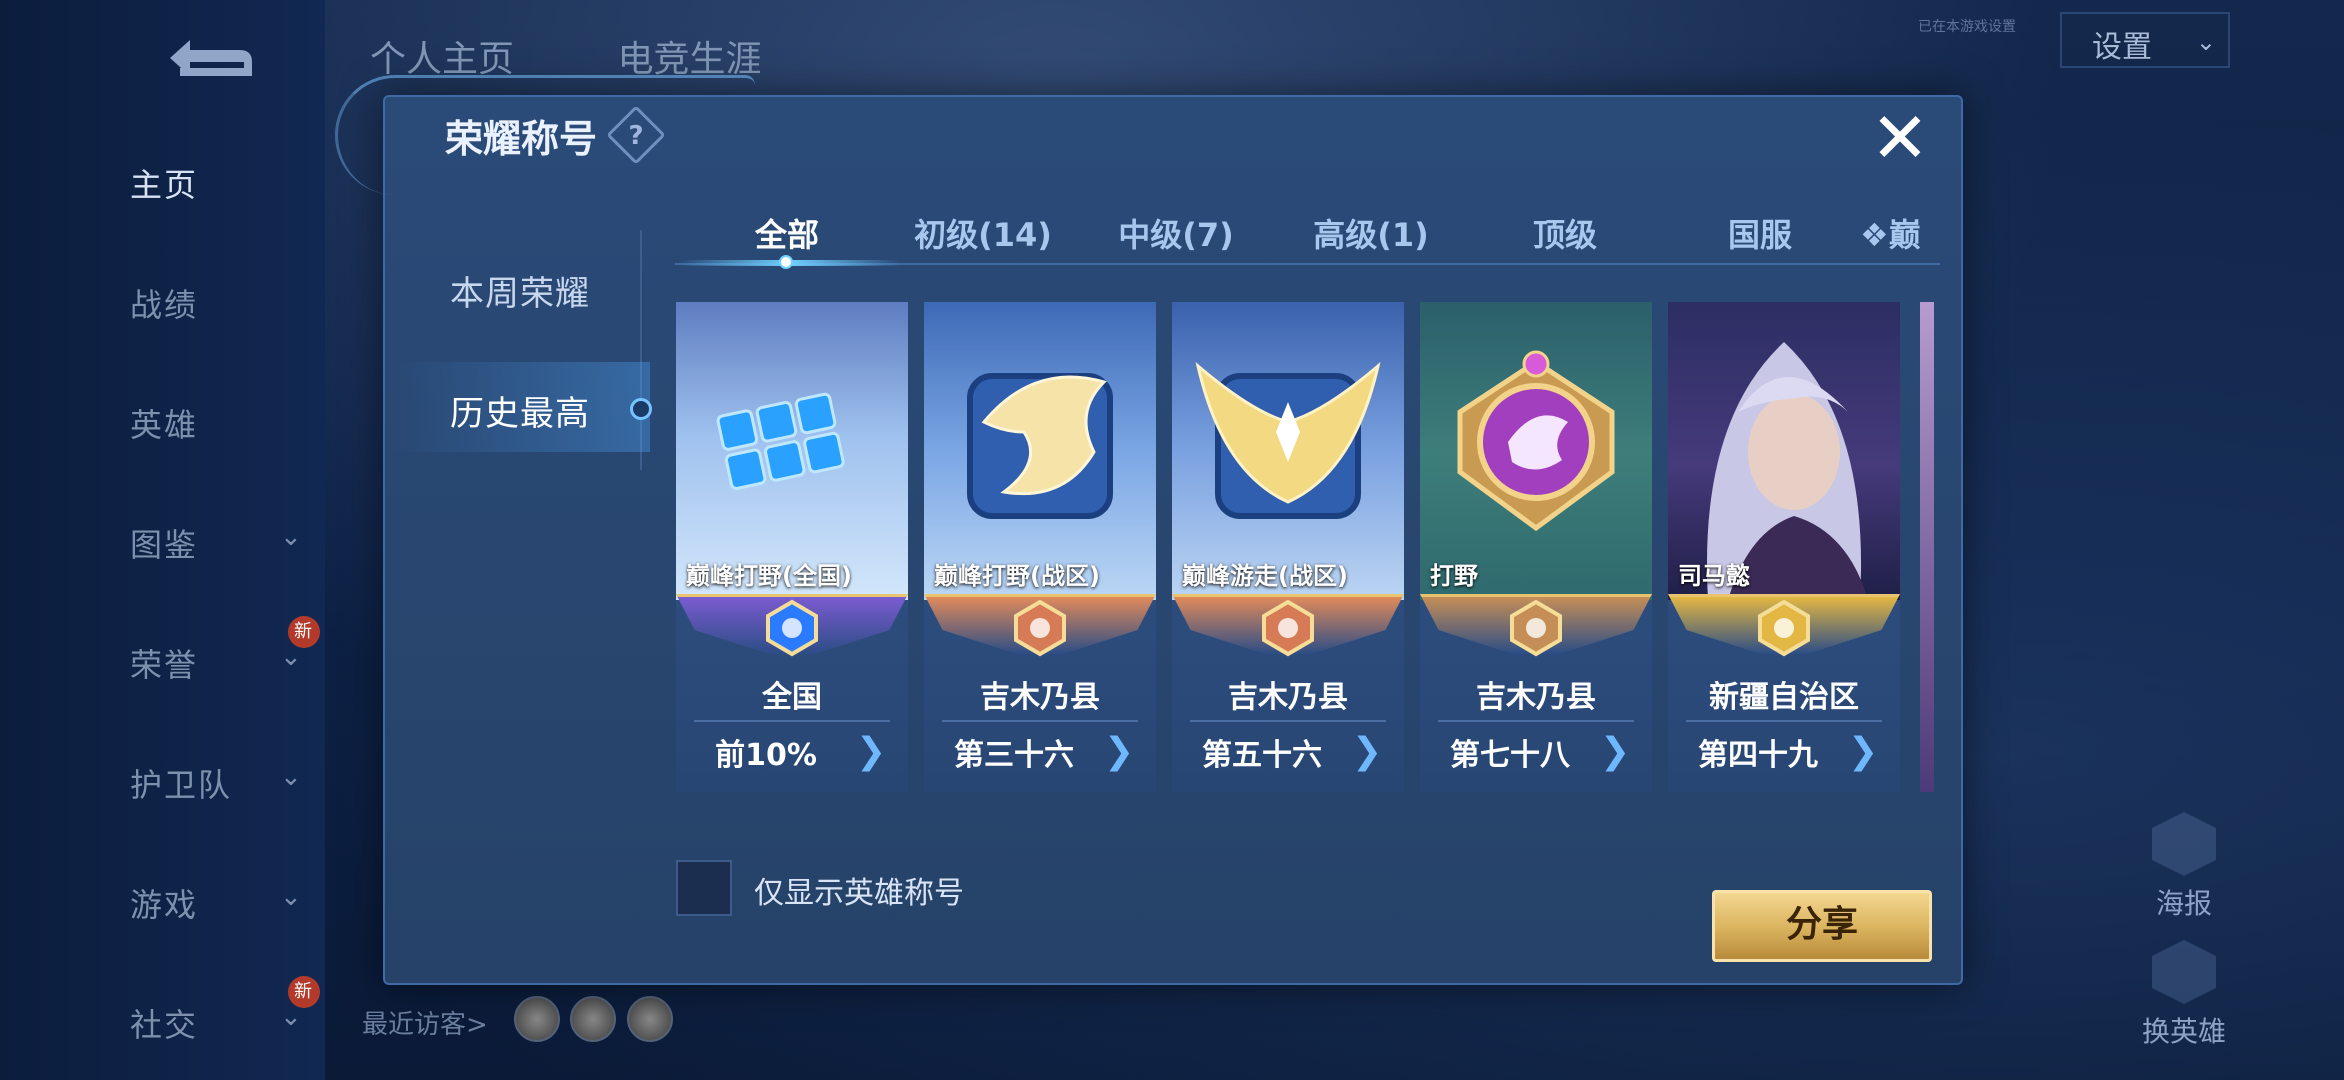  What do you see at coordinates (2122, 47) in the screenshot?
I see `settings-label: 设置` at bounding box center [2122, 47].